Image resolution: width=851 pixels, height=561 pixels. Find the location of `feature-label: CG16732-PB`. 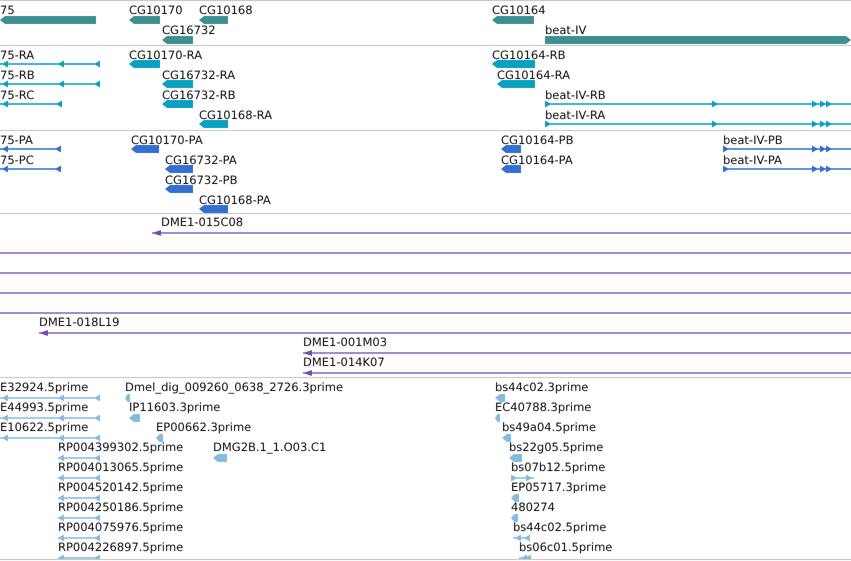

feature-label: CG16732-PB is located at coordinates (201, 180).